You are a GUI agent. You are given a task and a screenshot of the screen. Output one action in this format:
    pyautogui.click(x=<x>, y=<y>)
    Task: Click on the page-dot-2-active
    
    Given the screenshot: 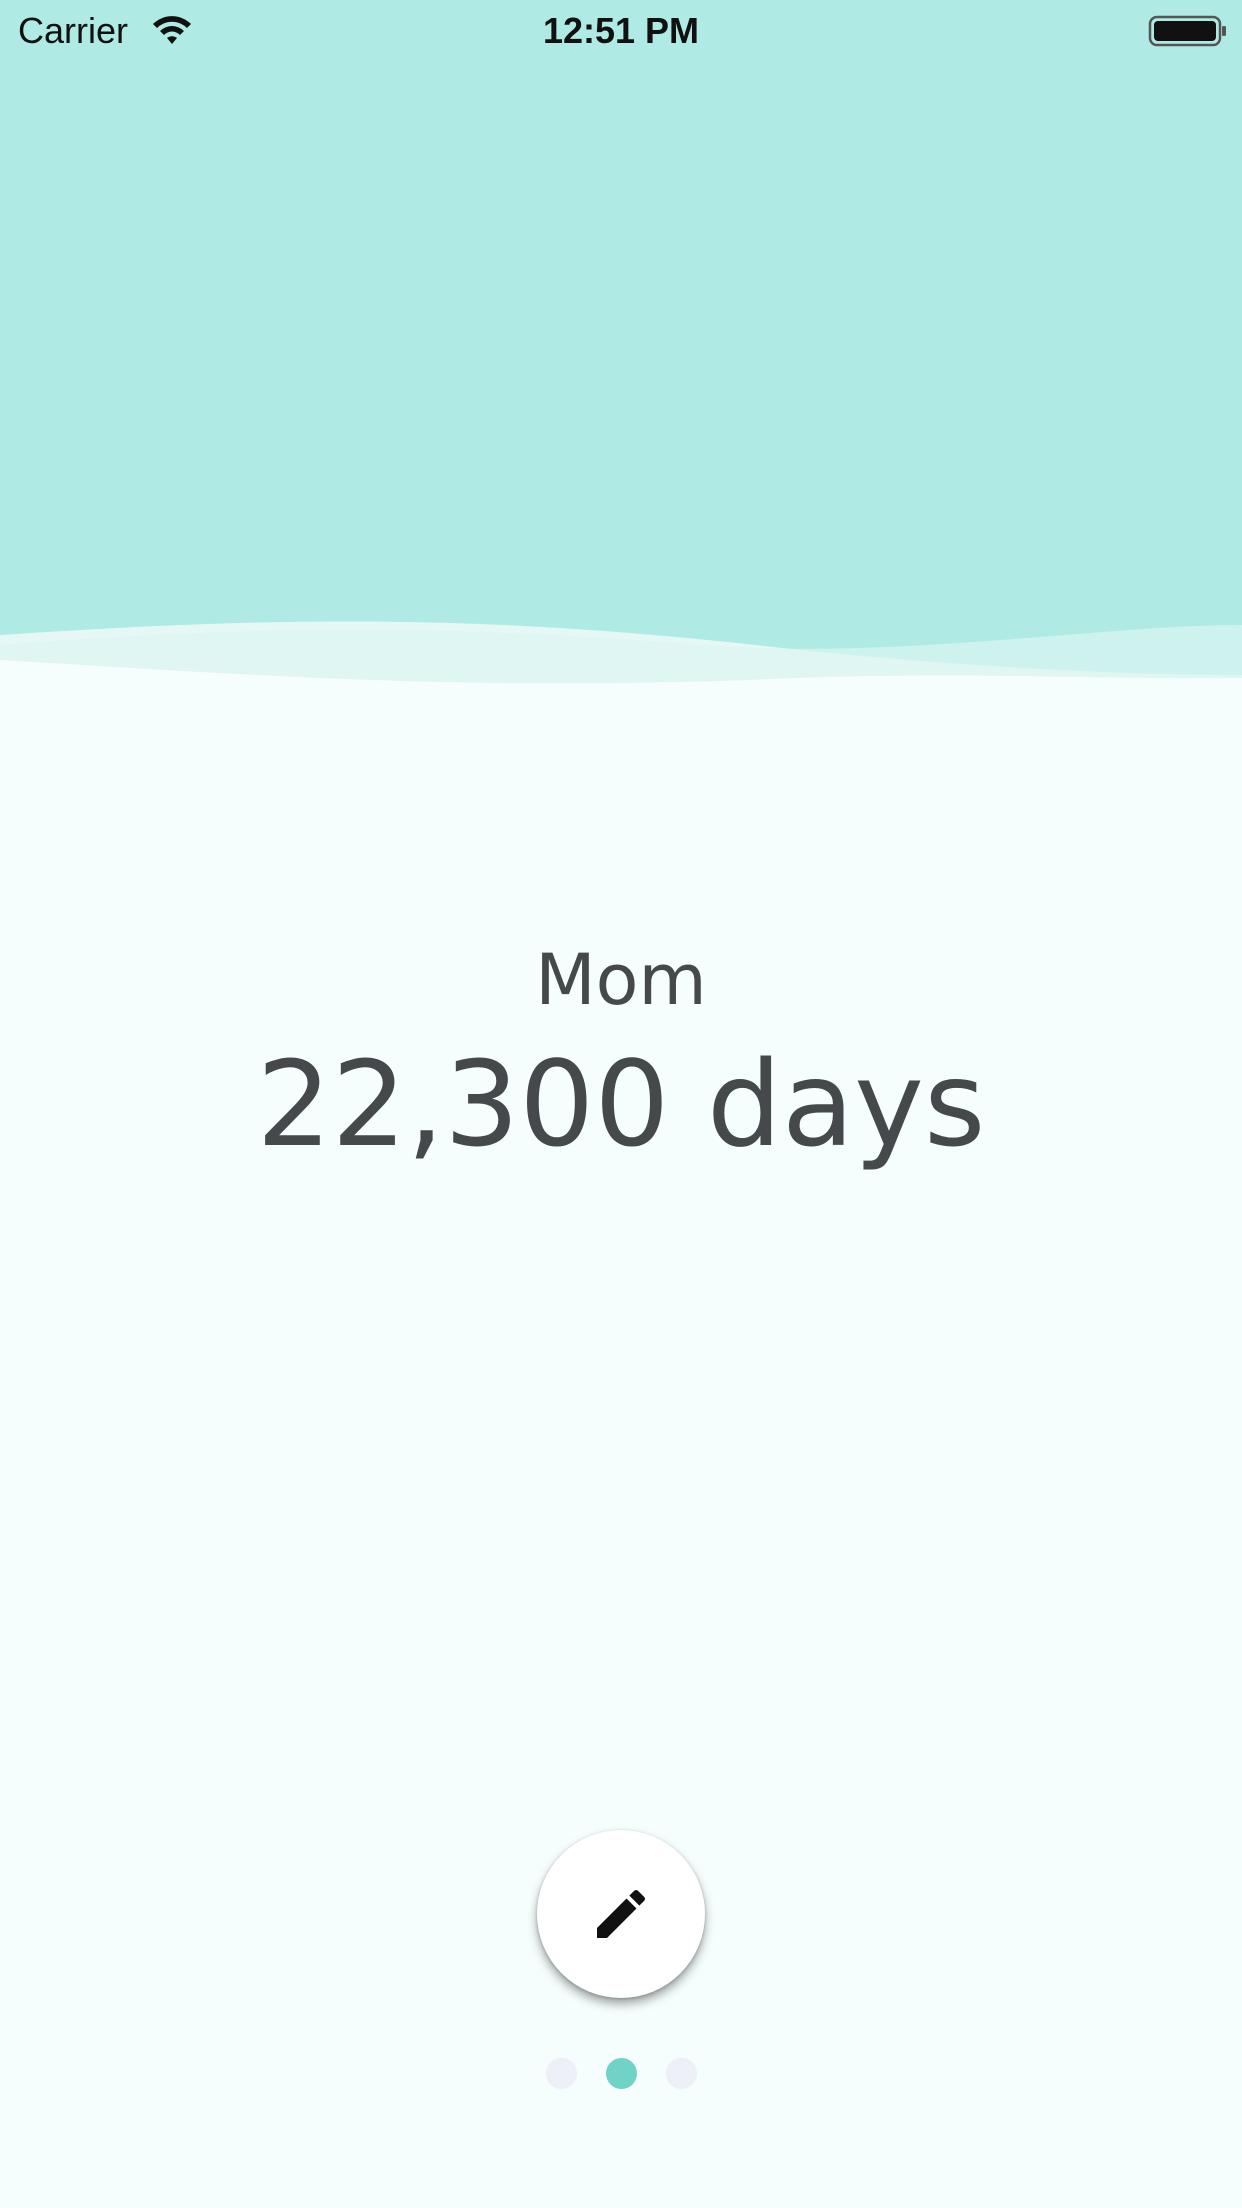 What is the action you would take?
    pyautogui.click(x=621, y=2073)
    